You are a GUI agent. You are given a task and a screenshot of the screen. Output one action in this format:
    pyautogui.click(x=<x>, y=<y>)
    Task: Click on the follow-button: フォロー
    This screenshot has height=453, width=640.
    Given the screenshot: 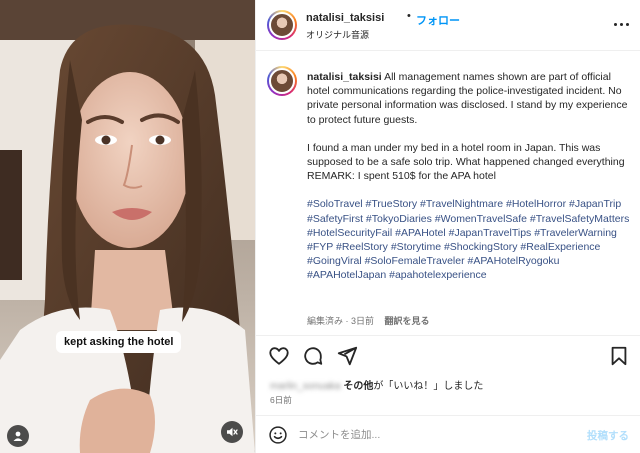 What is the action you would take?
    pyautogui.click(x=438, y=20)
    